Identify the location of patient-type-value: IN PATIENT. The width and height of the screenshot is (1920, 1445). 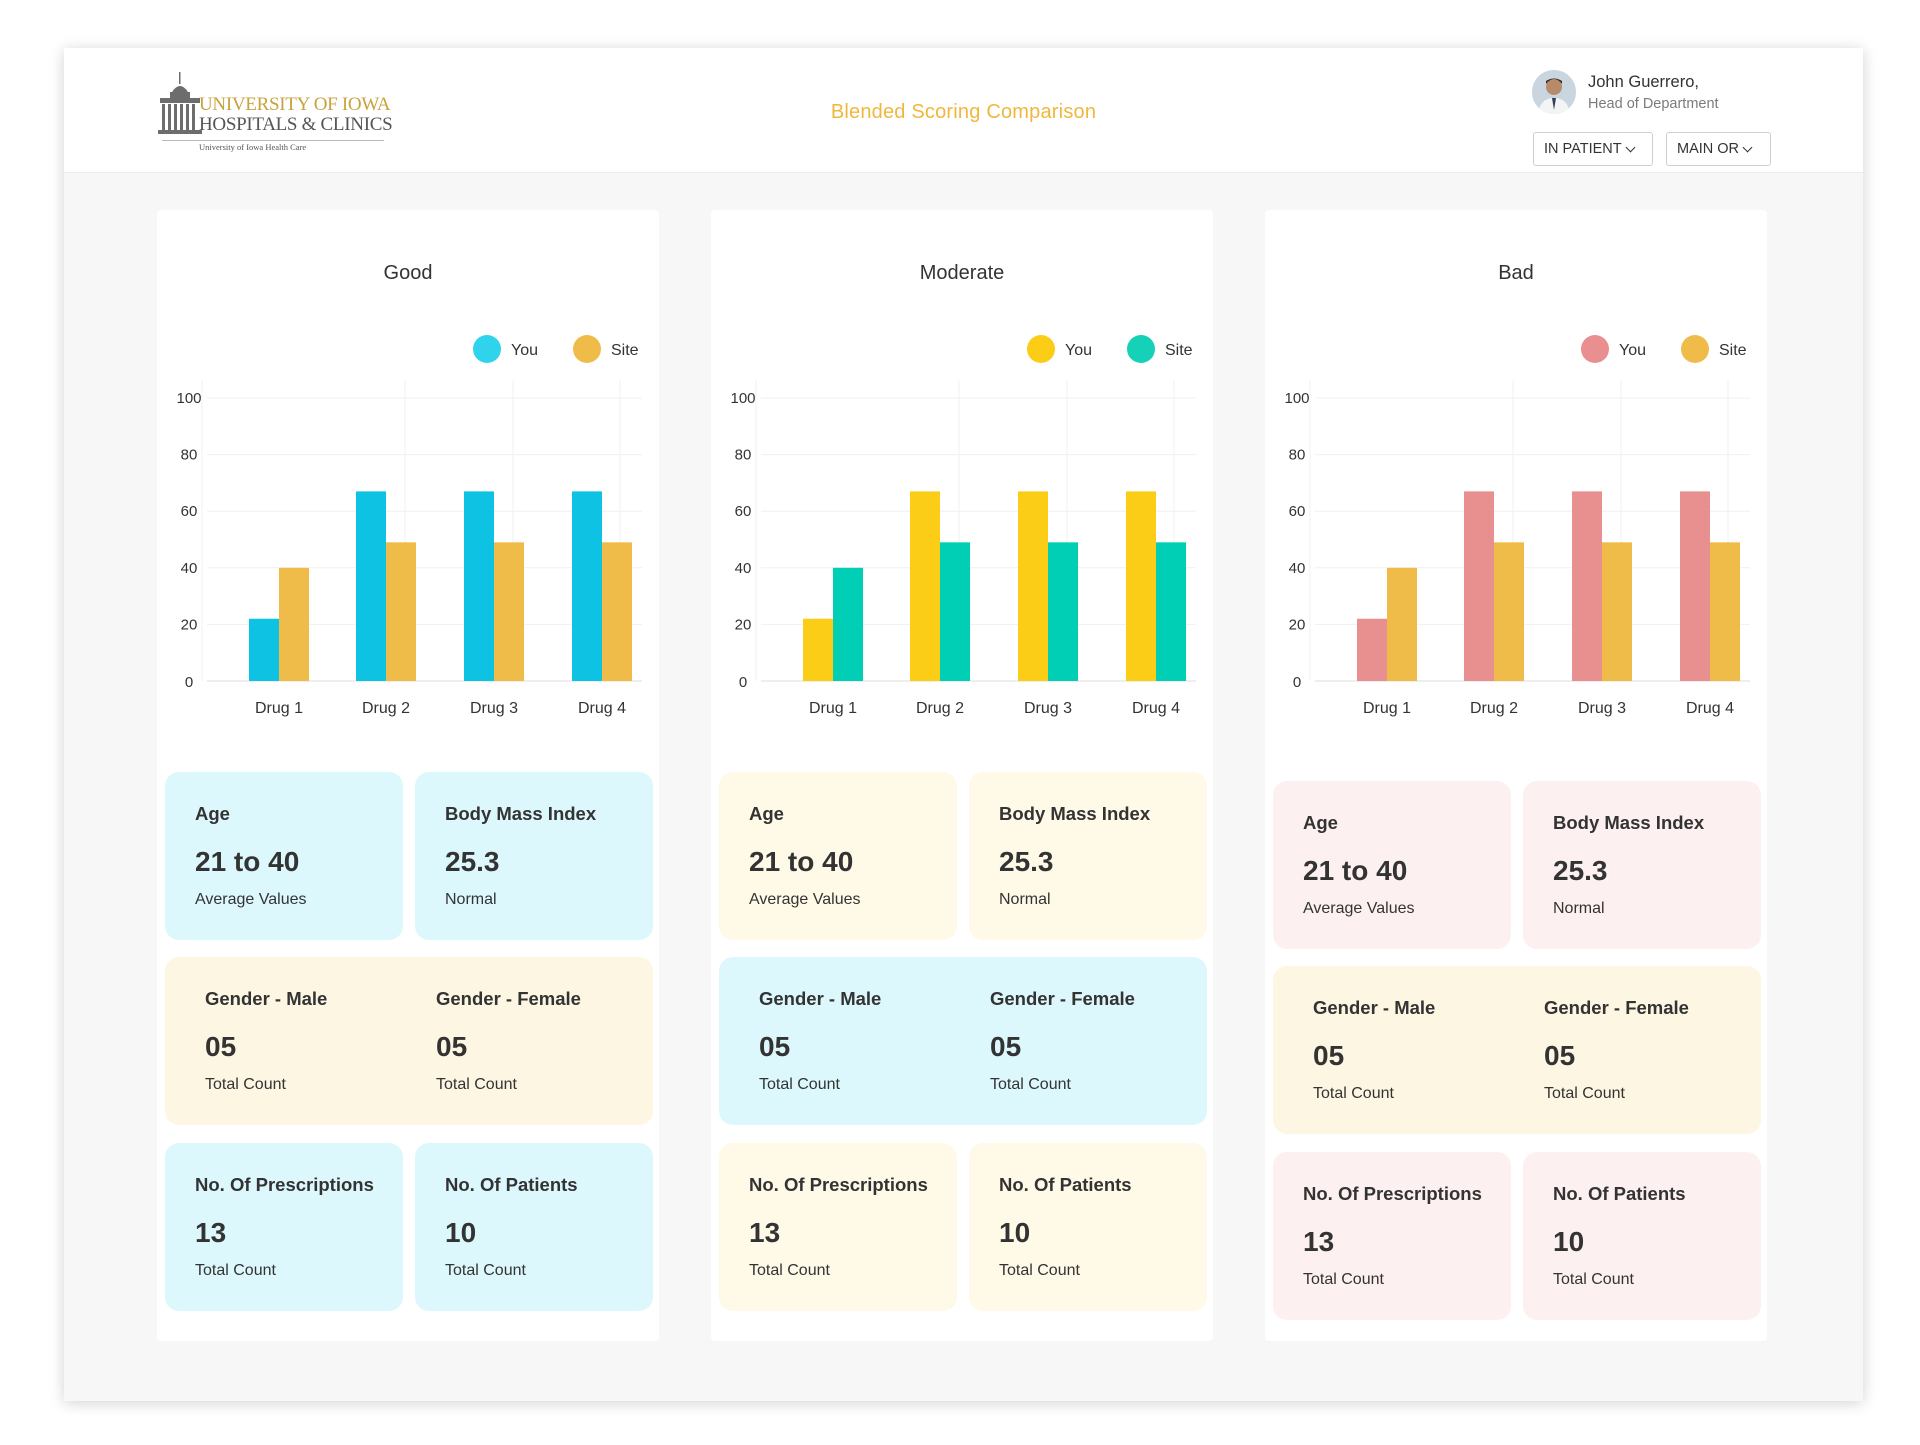
(1583, 149).